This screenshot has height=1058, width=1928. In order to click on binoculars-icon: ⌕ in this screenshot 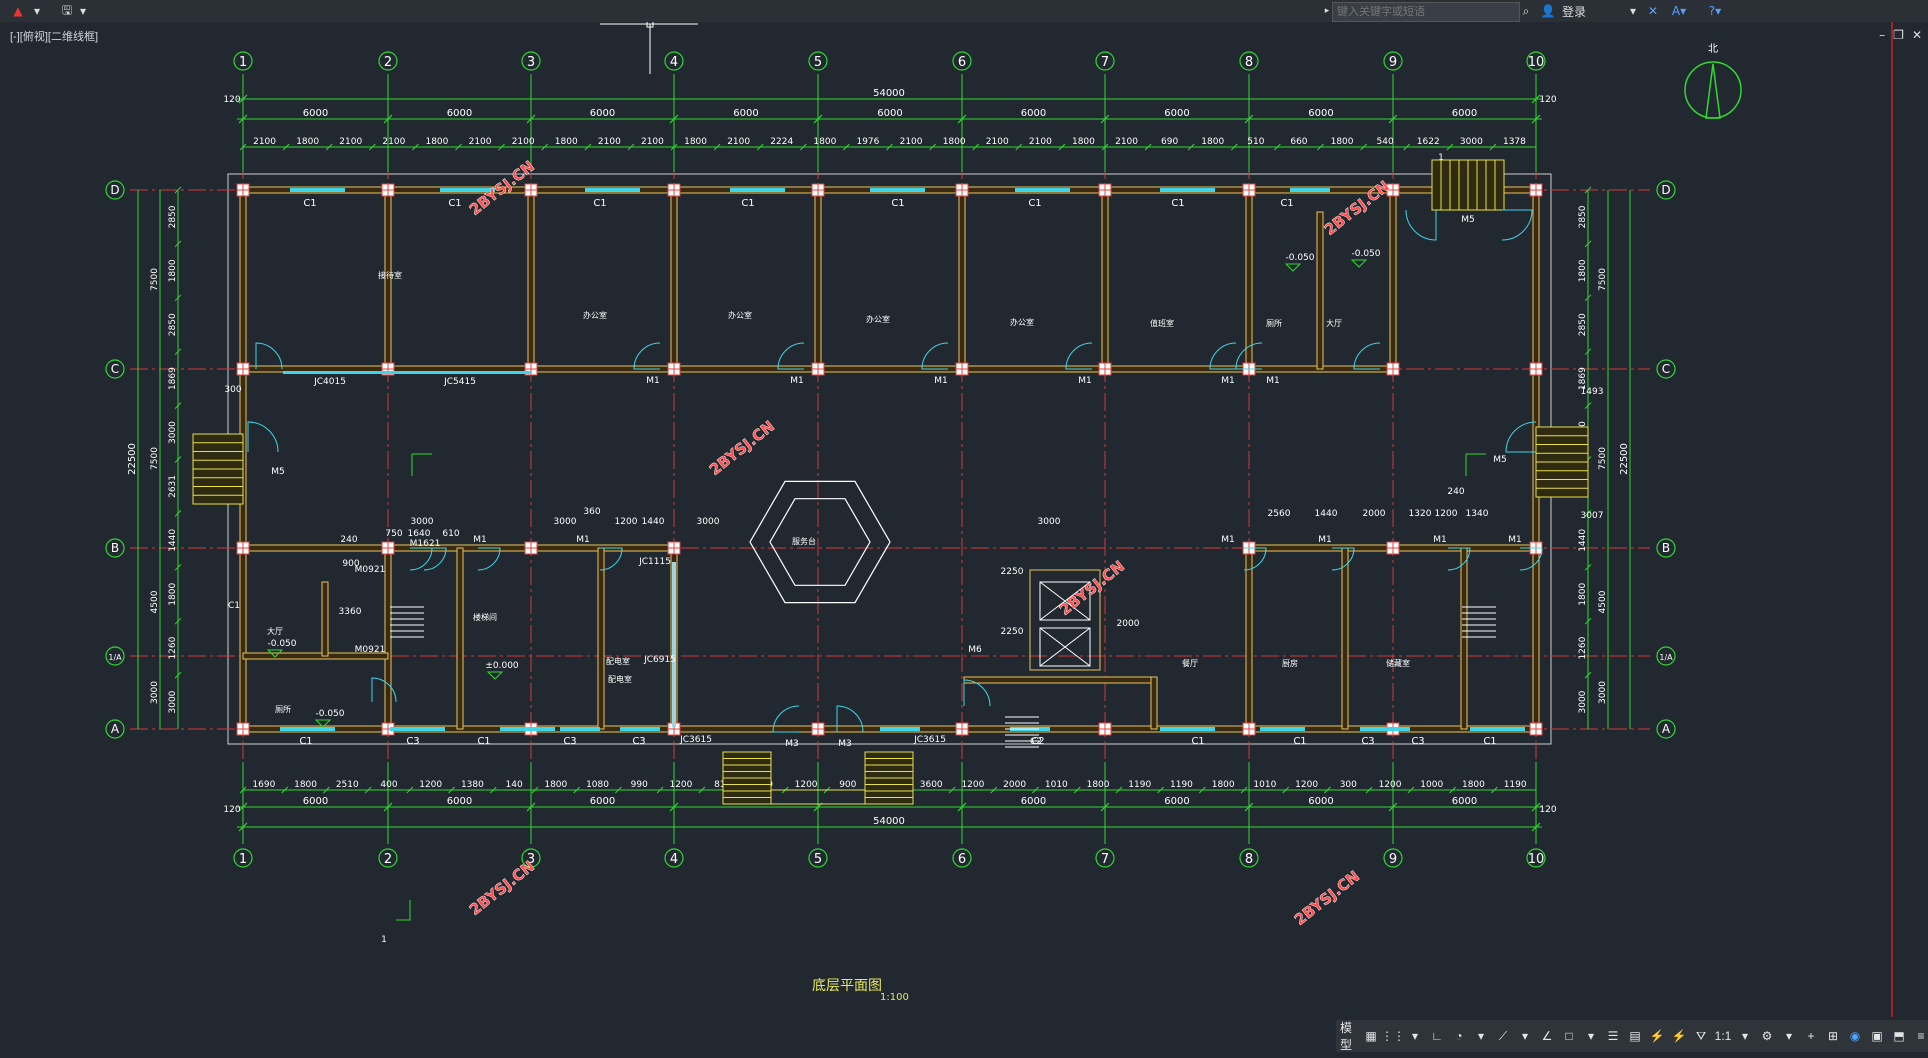, I will do `click(1526, 11)`.